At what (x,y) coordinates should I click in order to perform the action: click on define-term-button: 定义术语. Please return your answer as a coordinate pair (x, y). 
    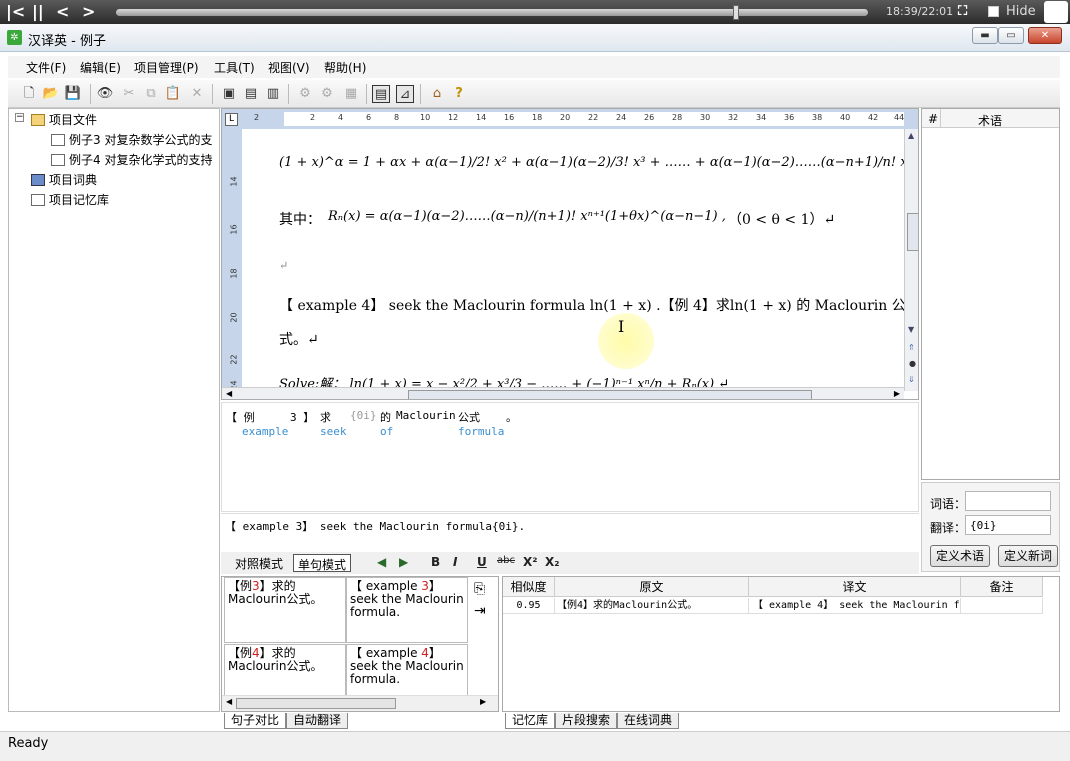
    Looking at the image, I should click on (960, 556).